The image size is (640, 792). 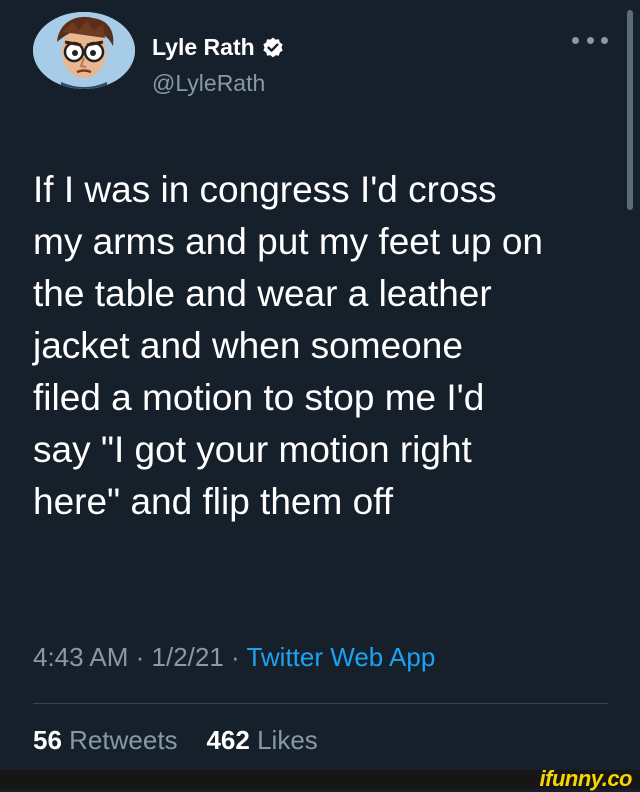 I want to click on cartoon-face-avatar-icon, so click(x=84, y=50).